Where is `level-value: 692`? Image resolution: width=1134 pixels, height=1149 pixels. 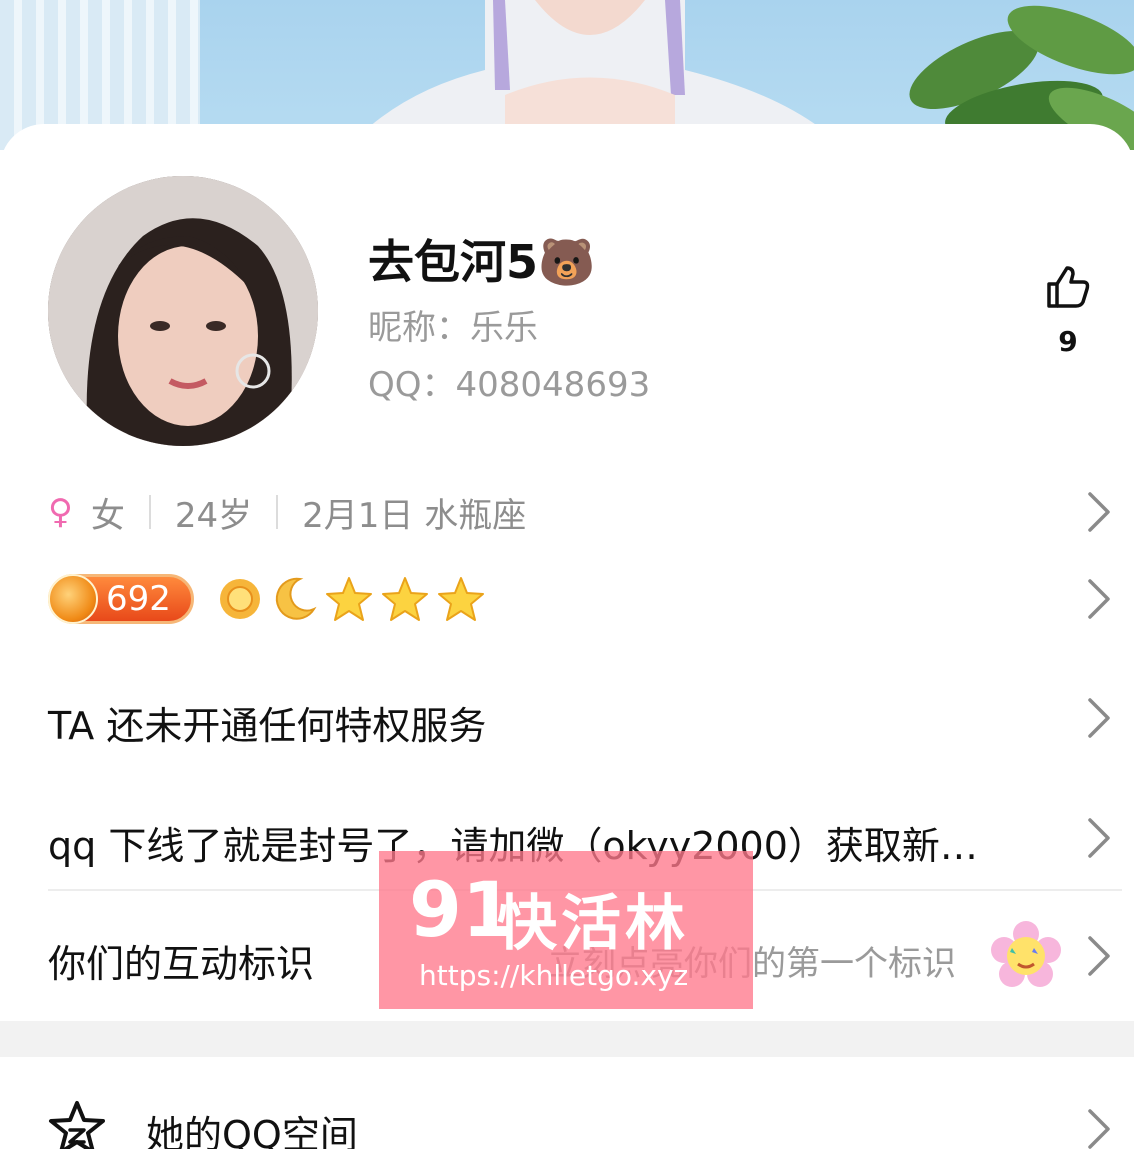 level-value: 692 is located at coordinates (138, 599).